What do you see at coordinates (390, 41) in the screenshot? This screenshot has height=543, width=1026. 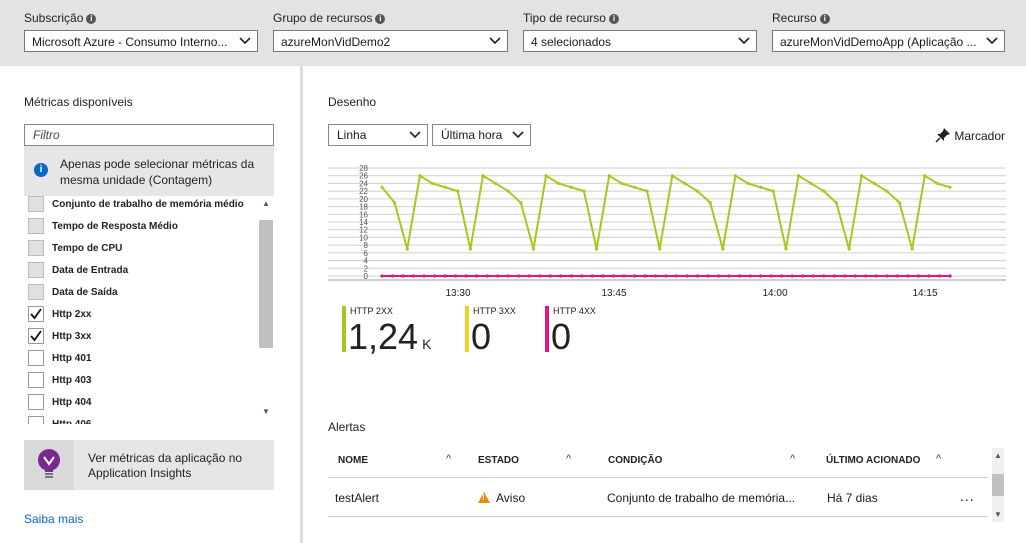 I see `resource-group-dropdown: azureMonVidDemo2` at bounding box center [390, 41].